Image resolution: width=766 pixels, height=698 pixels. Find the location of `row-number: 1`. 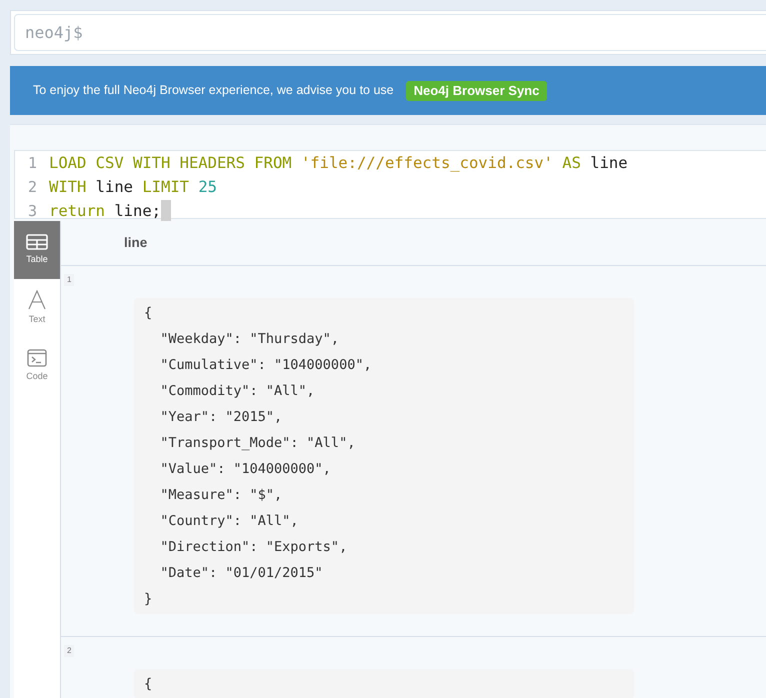

row-number: 1 is located at coordinates (69, 280).